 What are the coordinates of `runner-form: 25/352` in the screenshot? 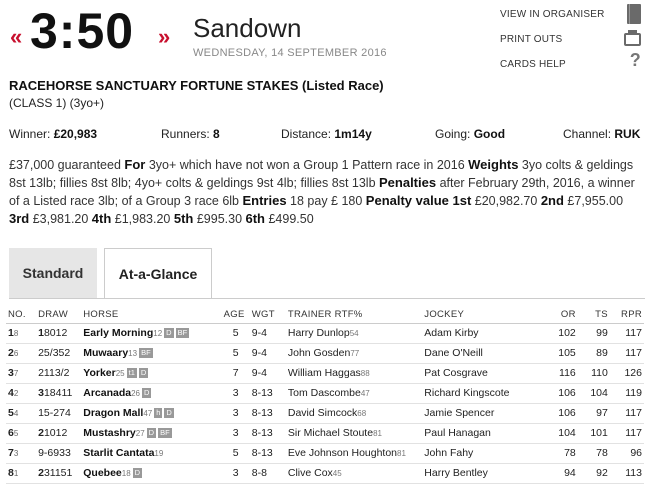 It's located at (54, 353).